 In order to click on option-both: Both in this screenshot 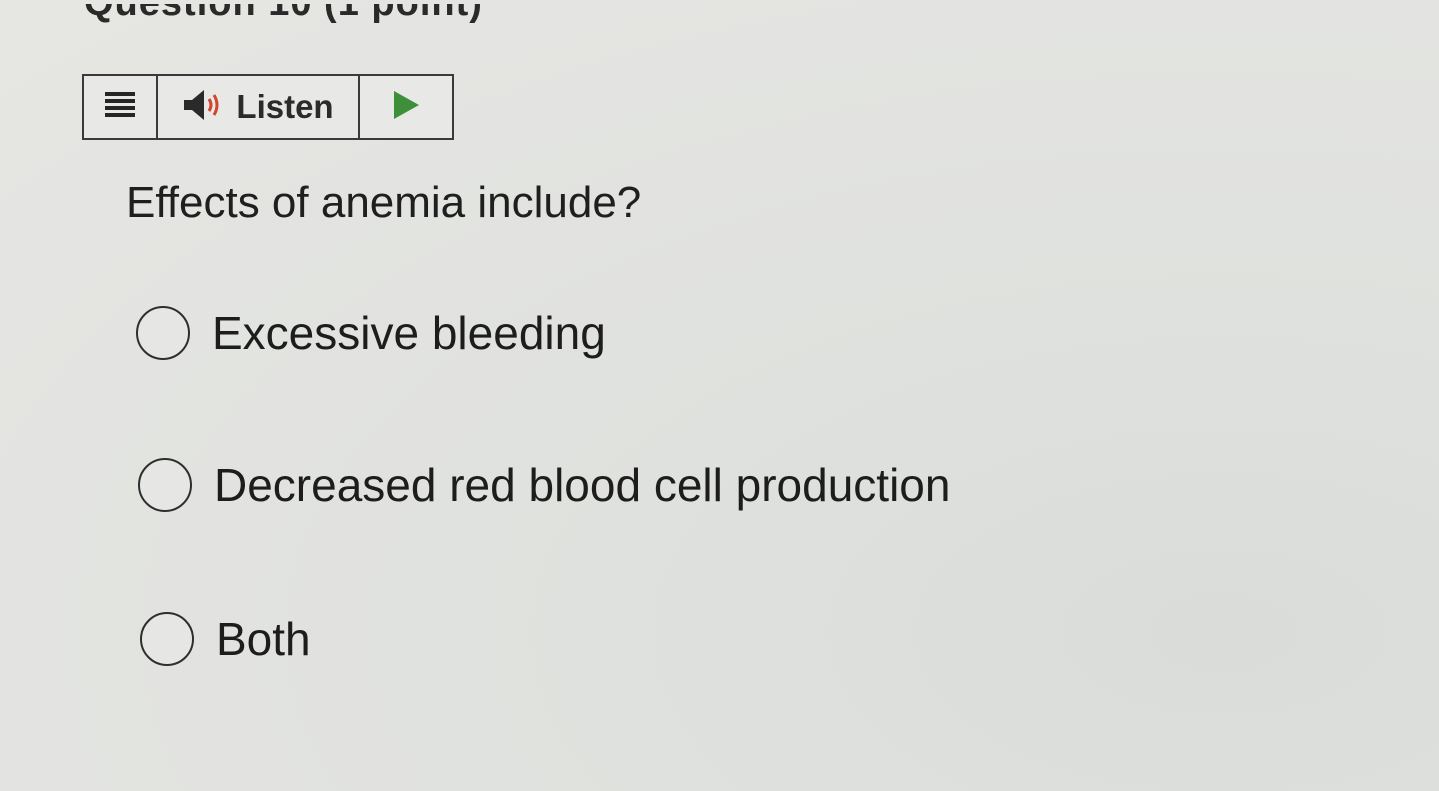, I will do `click(225, 639)`.